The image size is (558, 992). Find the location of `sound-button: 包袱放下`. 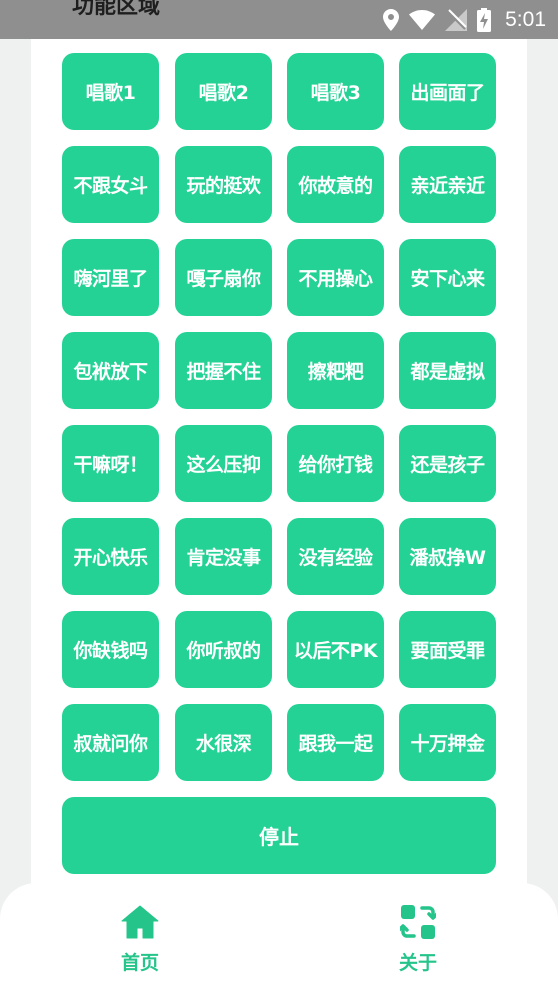

sound-button: 包袱放下 is located at coordinates (110, 370).